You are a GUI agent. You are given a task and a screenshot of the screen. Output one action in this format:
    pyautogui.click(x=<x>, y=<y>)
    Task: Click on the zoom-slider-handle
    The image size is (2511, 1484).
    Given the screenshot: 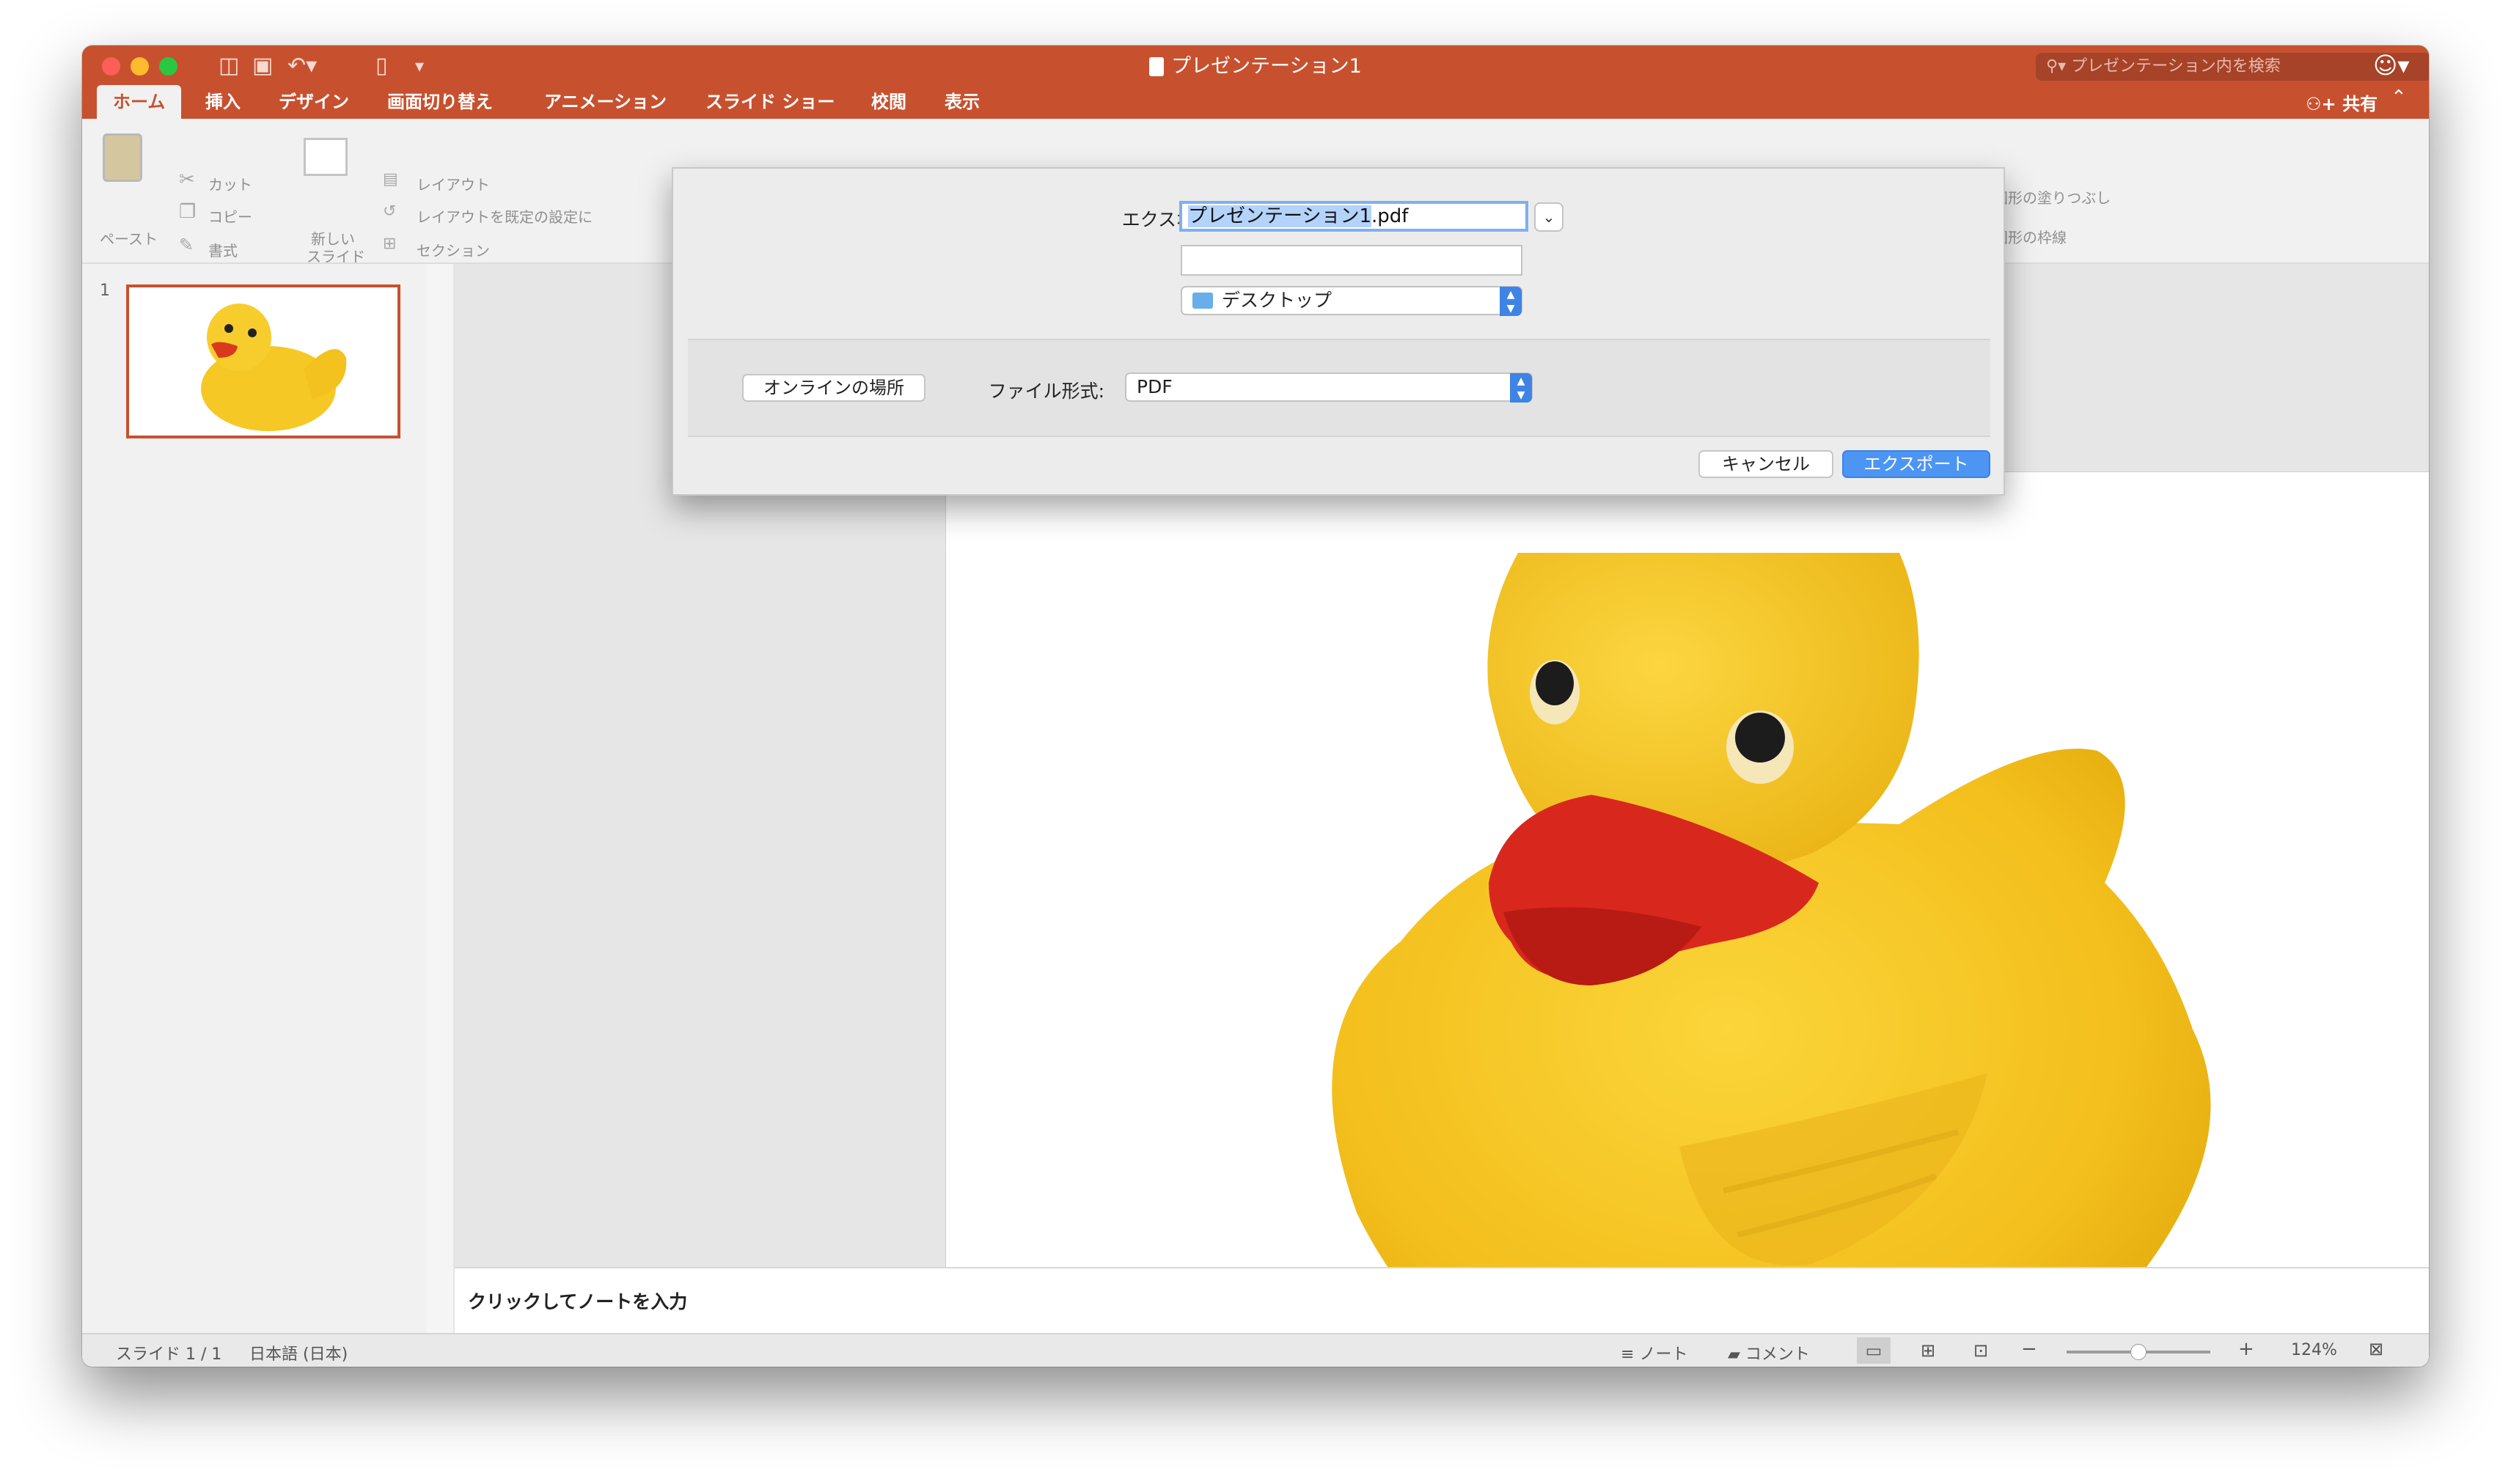 What is the action you would take?
    pyautogui.click(x=2138, y=1352)
    